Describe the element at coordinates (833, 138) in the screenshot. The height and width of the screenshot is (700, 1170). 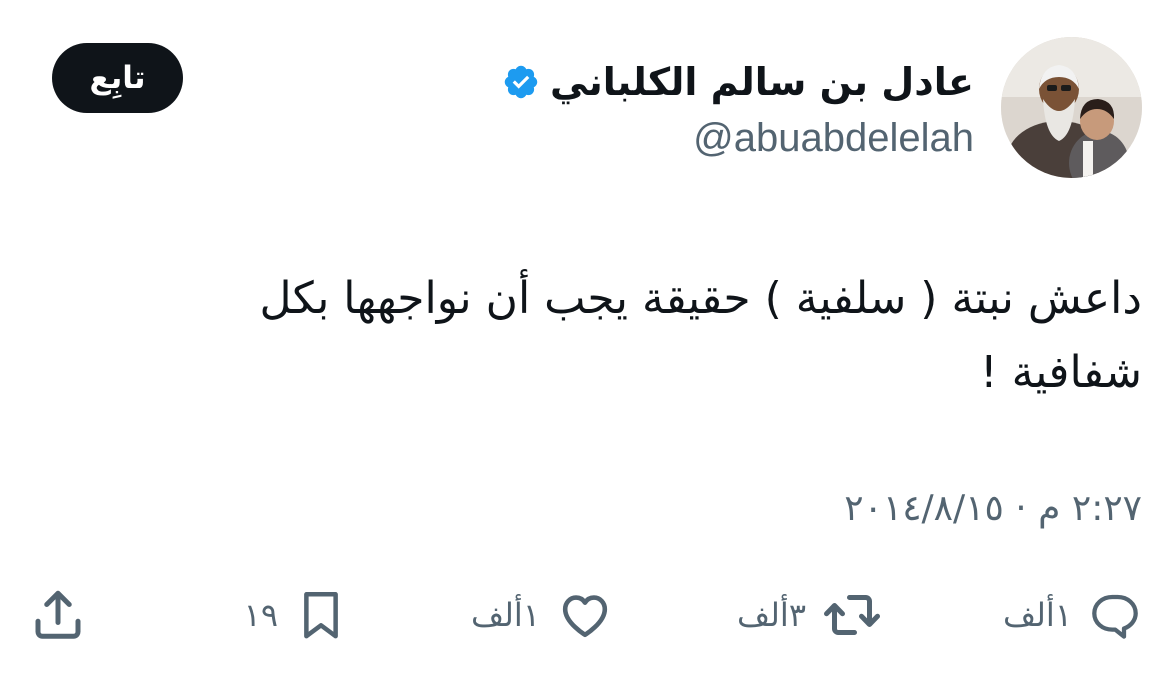
I see `author-handle: @abuabdelelah` at that location.